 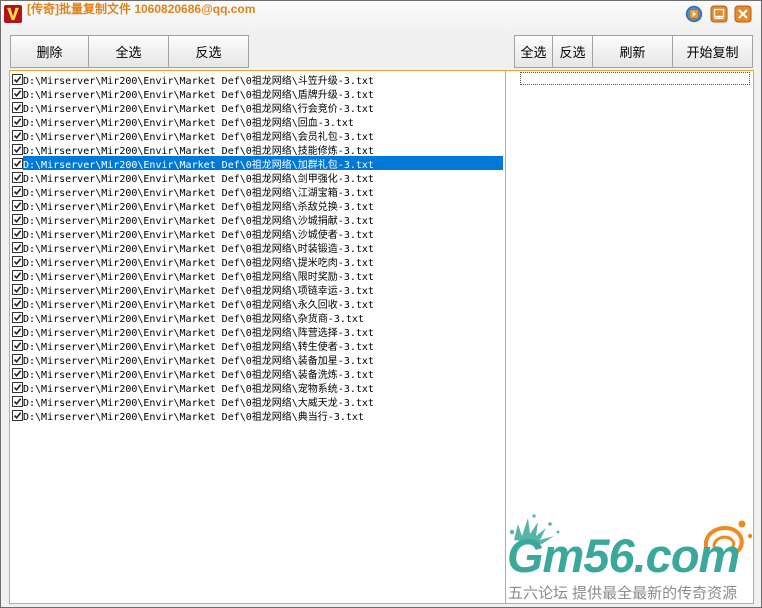 I want to click on invert-selection-target-button: 反选, so click(x=572, y=51).